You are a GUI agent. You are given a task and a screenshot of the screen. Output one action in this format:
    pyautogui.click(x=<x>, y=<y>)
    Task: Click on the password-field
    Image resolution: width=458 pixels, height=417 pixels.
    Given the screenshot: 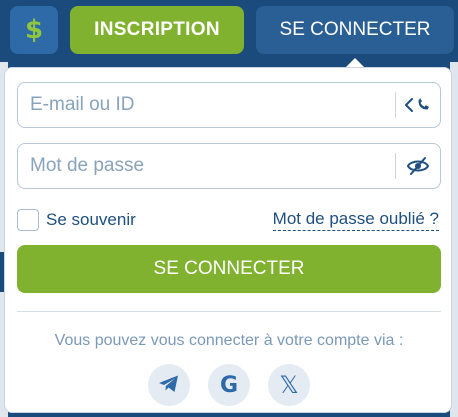 What is the action you would take?
    pyautogui.click(x=229, y=166)
    